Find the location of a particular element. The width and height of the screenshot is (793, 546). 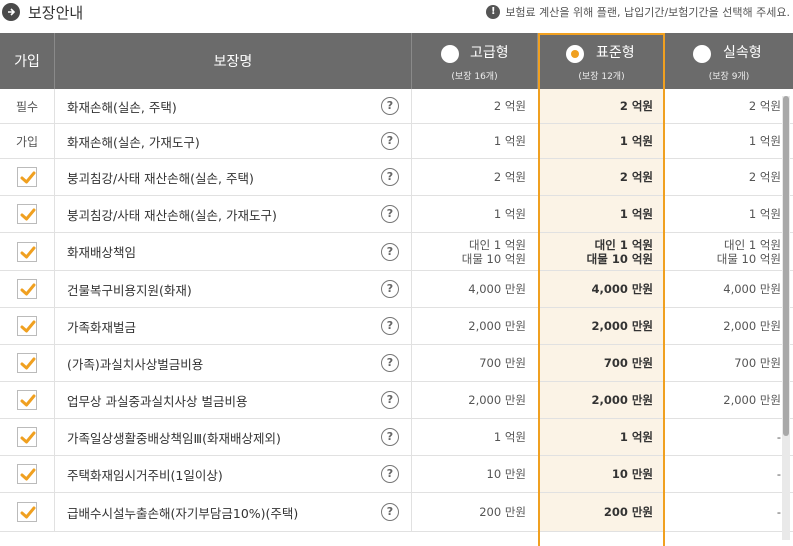

coverage-amount: - is located at coordinates (778, 474).